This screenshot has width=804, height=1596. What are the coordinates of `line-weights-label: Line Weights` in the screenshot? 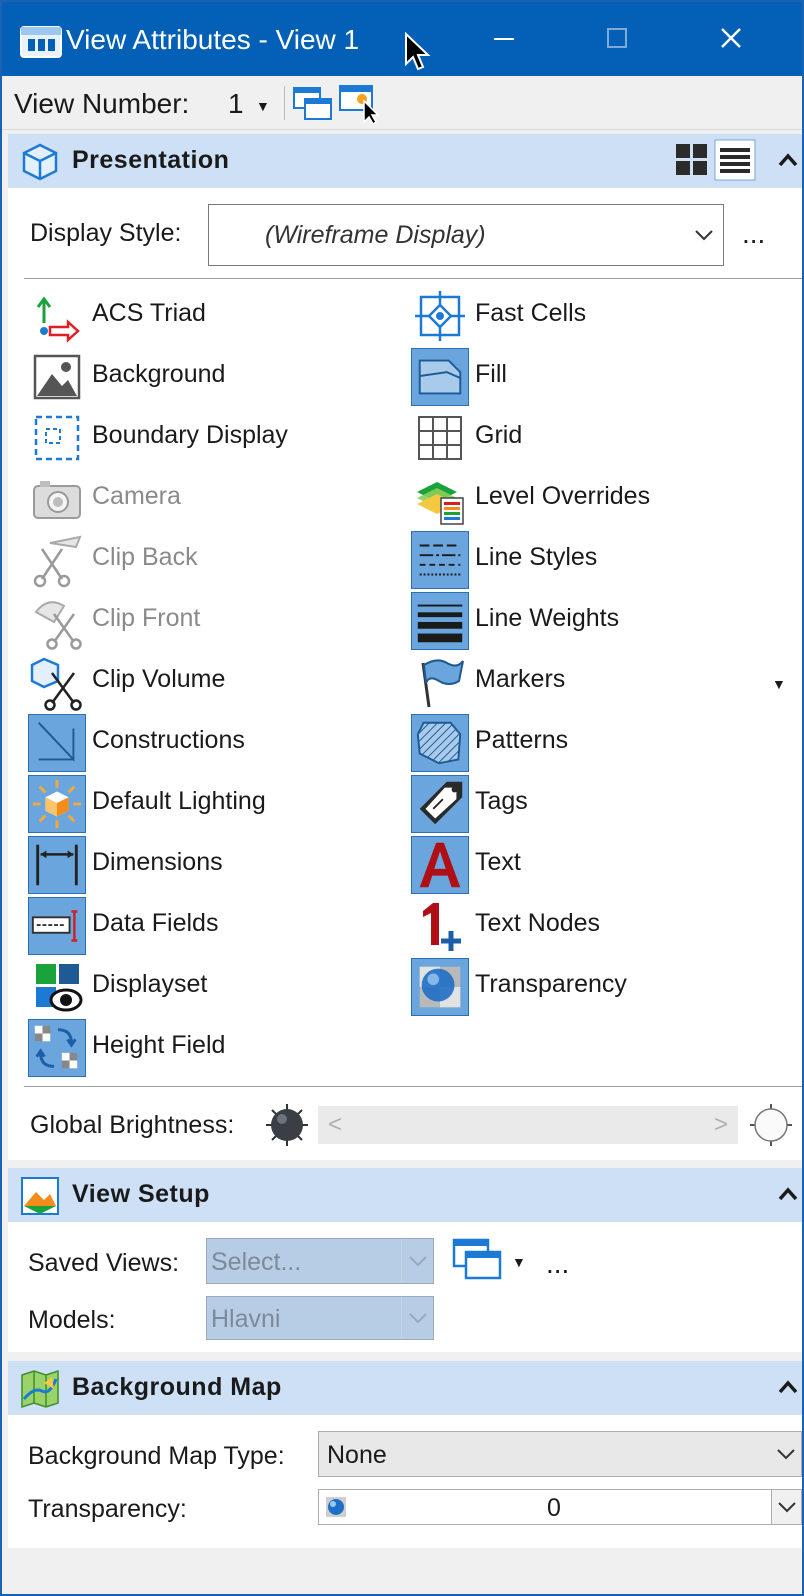 It's located at (547, 618).